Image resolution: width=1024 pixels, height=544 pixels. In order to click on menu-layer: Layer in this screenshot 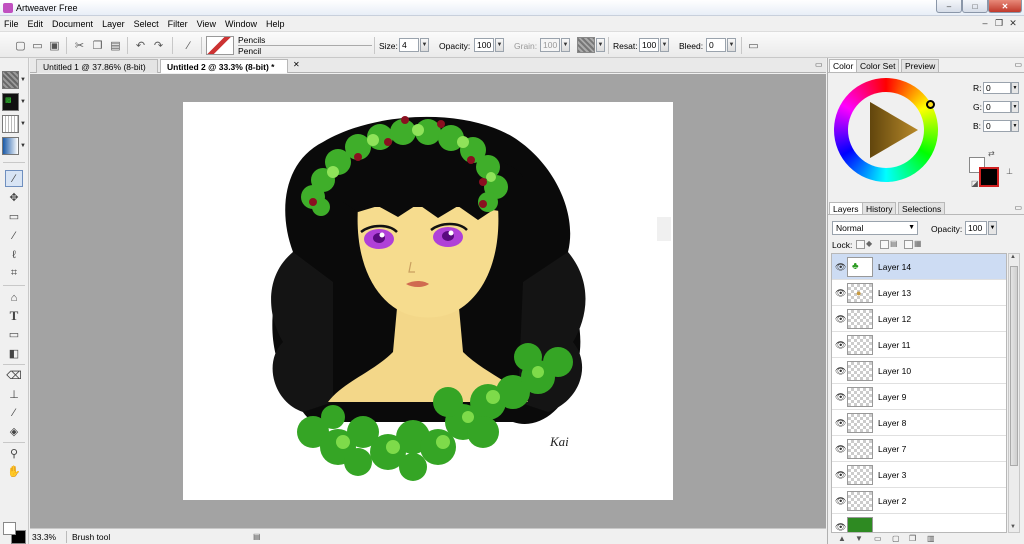, I will do `click(113, 24)`.